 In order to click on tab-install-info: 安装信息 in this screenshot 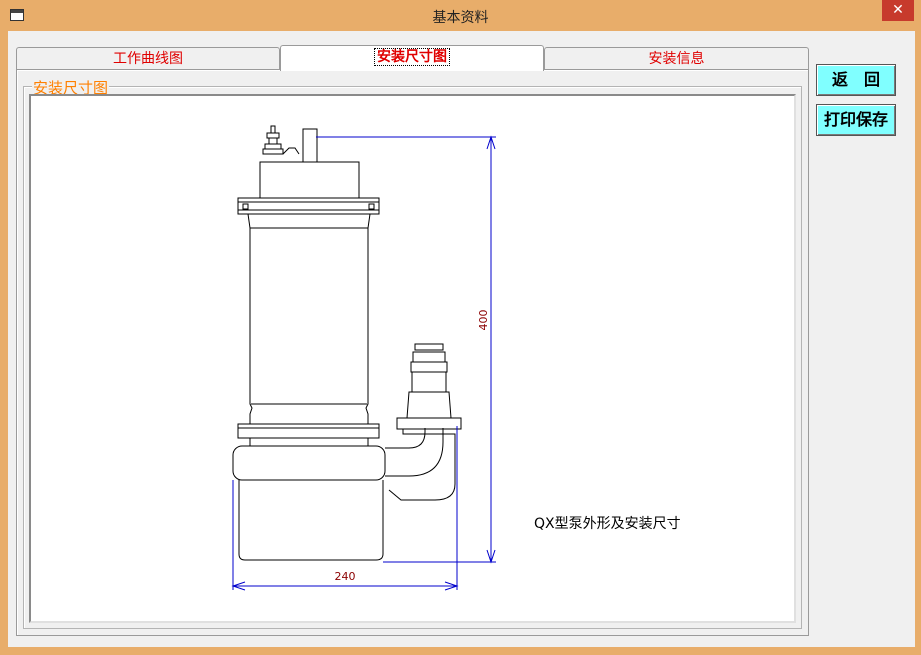, I will do `click(676, 58)`.